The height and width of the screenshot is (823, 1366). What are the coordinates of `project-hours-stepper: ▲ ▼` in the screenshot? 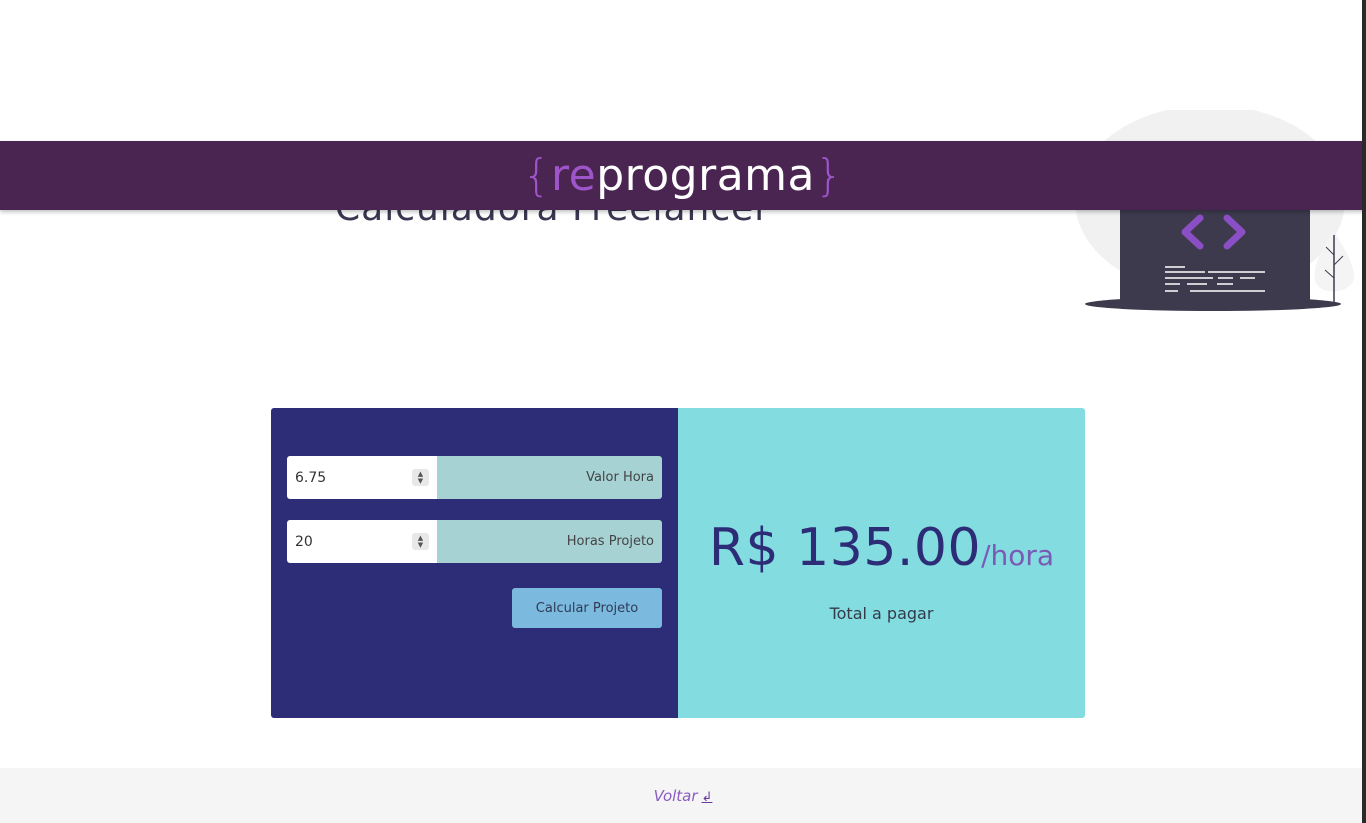 It's located at (420, 541).